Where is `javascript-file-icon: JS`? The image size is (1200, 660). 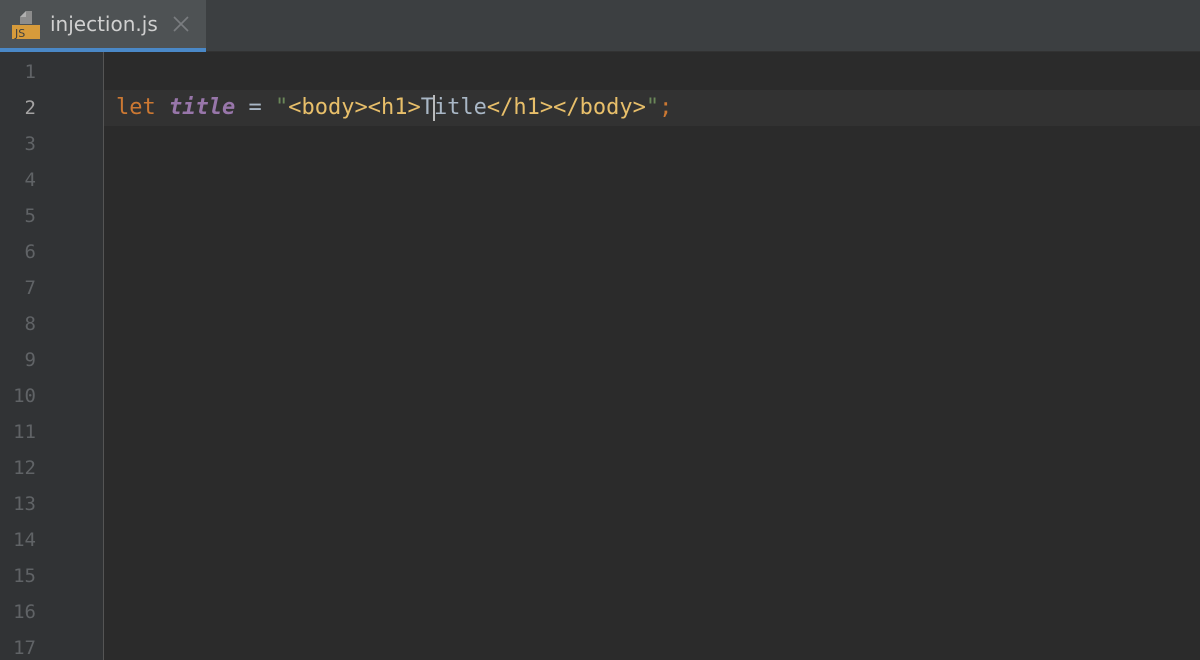 javascript-file-icon: JS is located at coordinates (26, 25).